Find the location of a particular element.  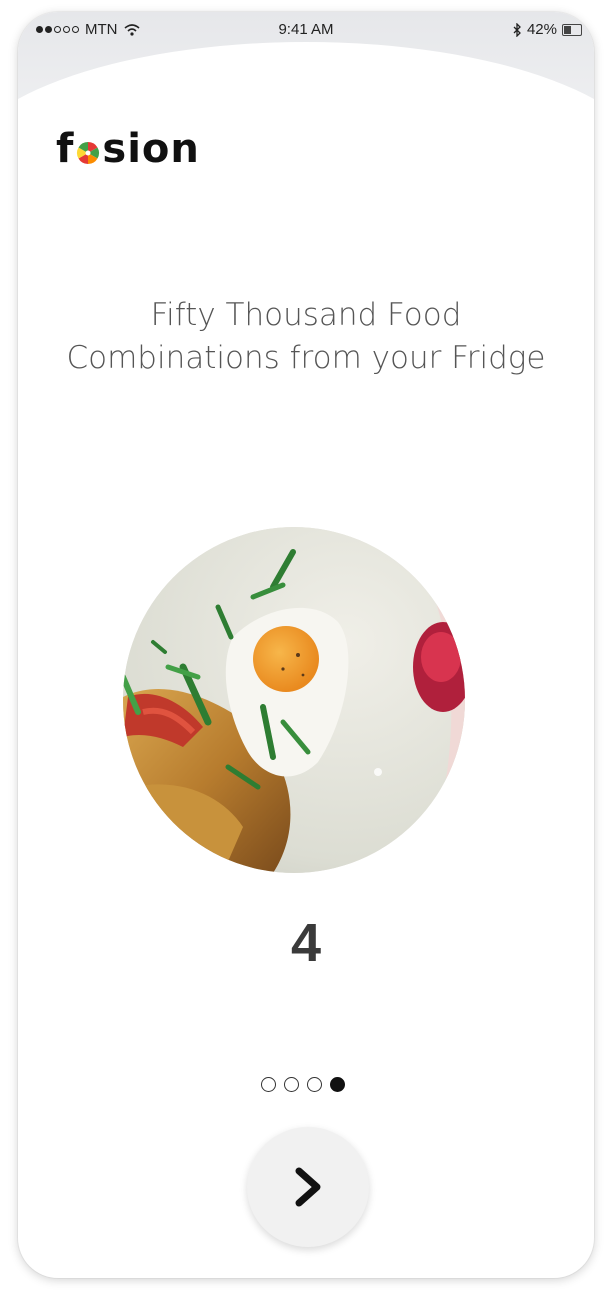

headline-line-1: Fifty Thousand Food is located at coordinates (306, 315).